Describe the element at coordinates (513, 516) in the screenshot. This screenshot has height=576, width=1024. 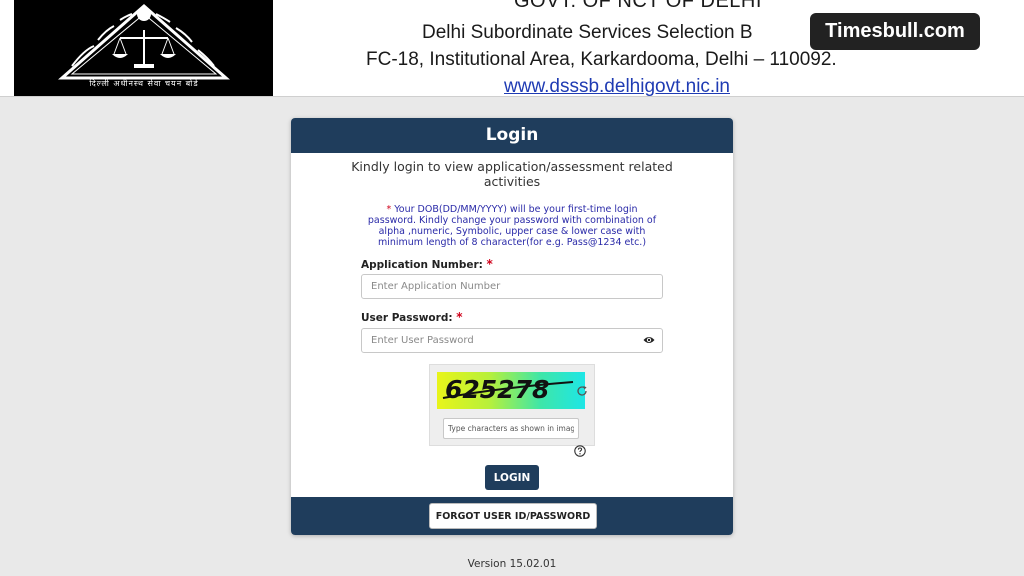
I see `forgot-user-id-password-button: FORGOT USER ID/PASSWORD` at that location.